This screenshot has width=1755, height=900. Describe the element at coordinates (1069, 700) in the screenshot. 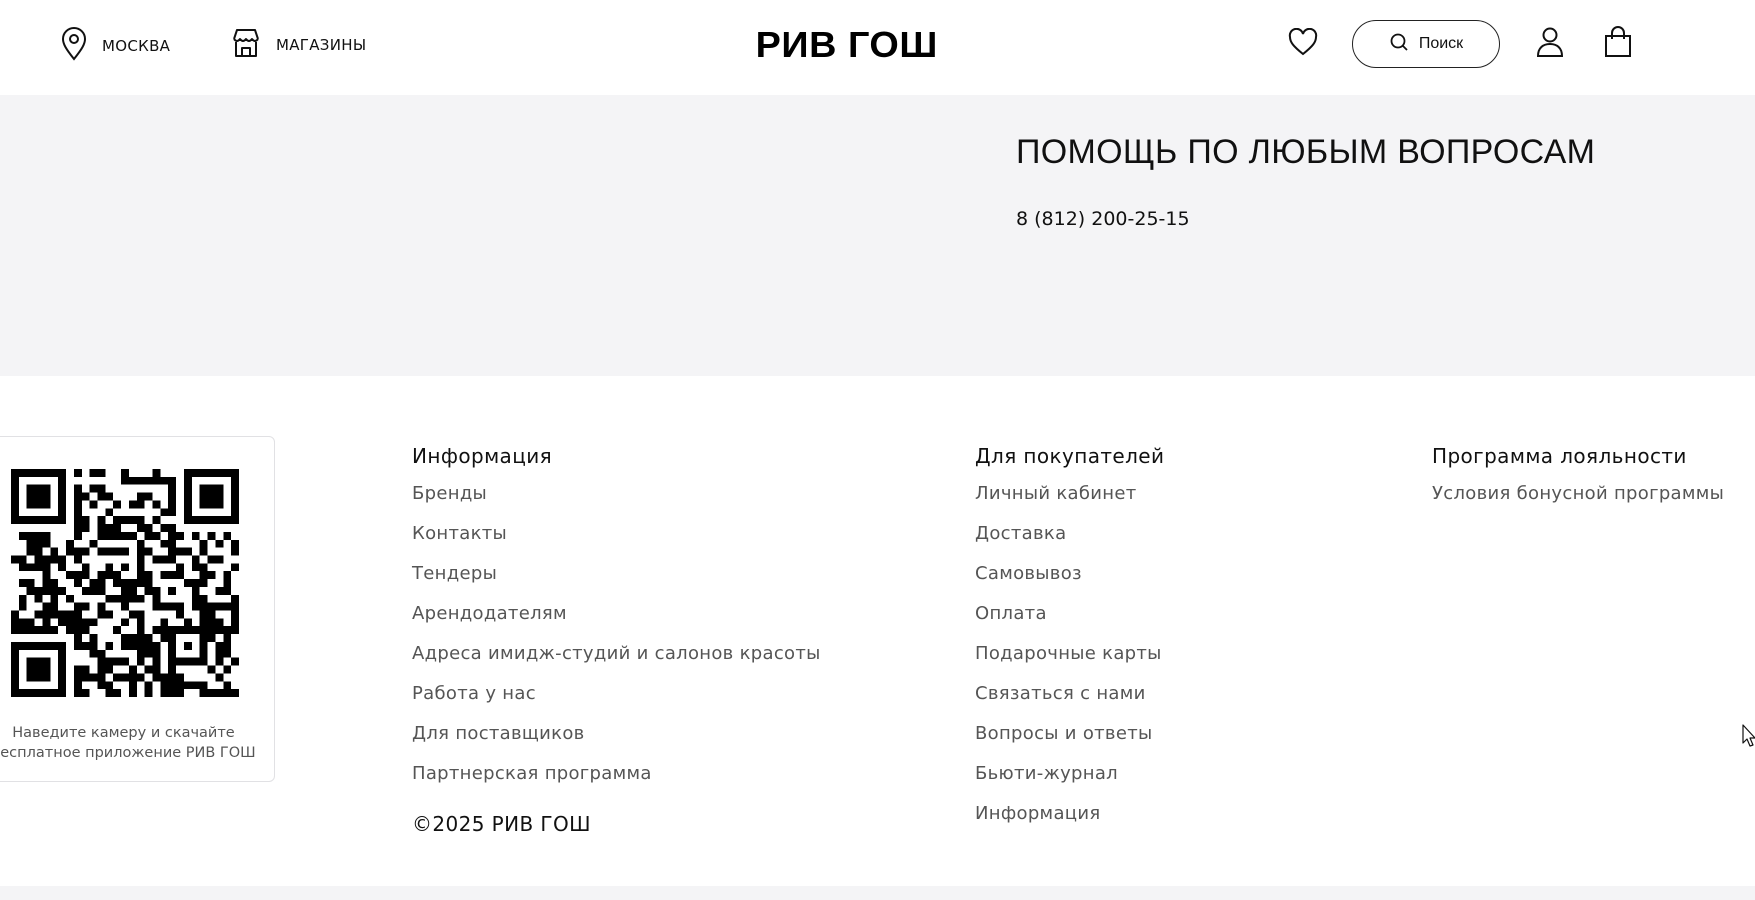

I see `footer-link: Связаться с нами` at that location.